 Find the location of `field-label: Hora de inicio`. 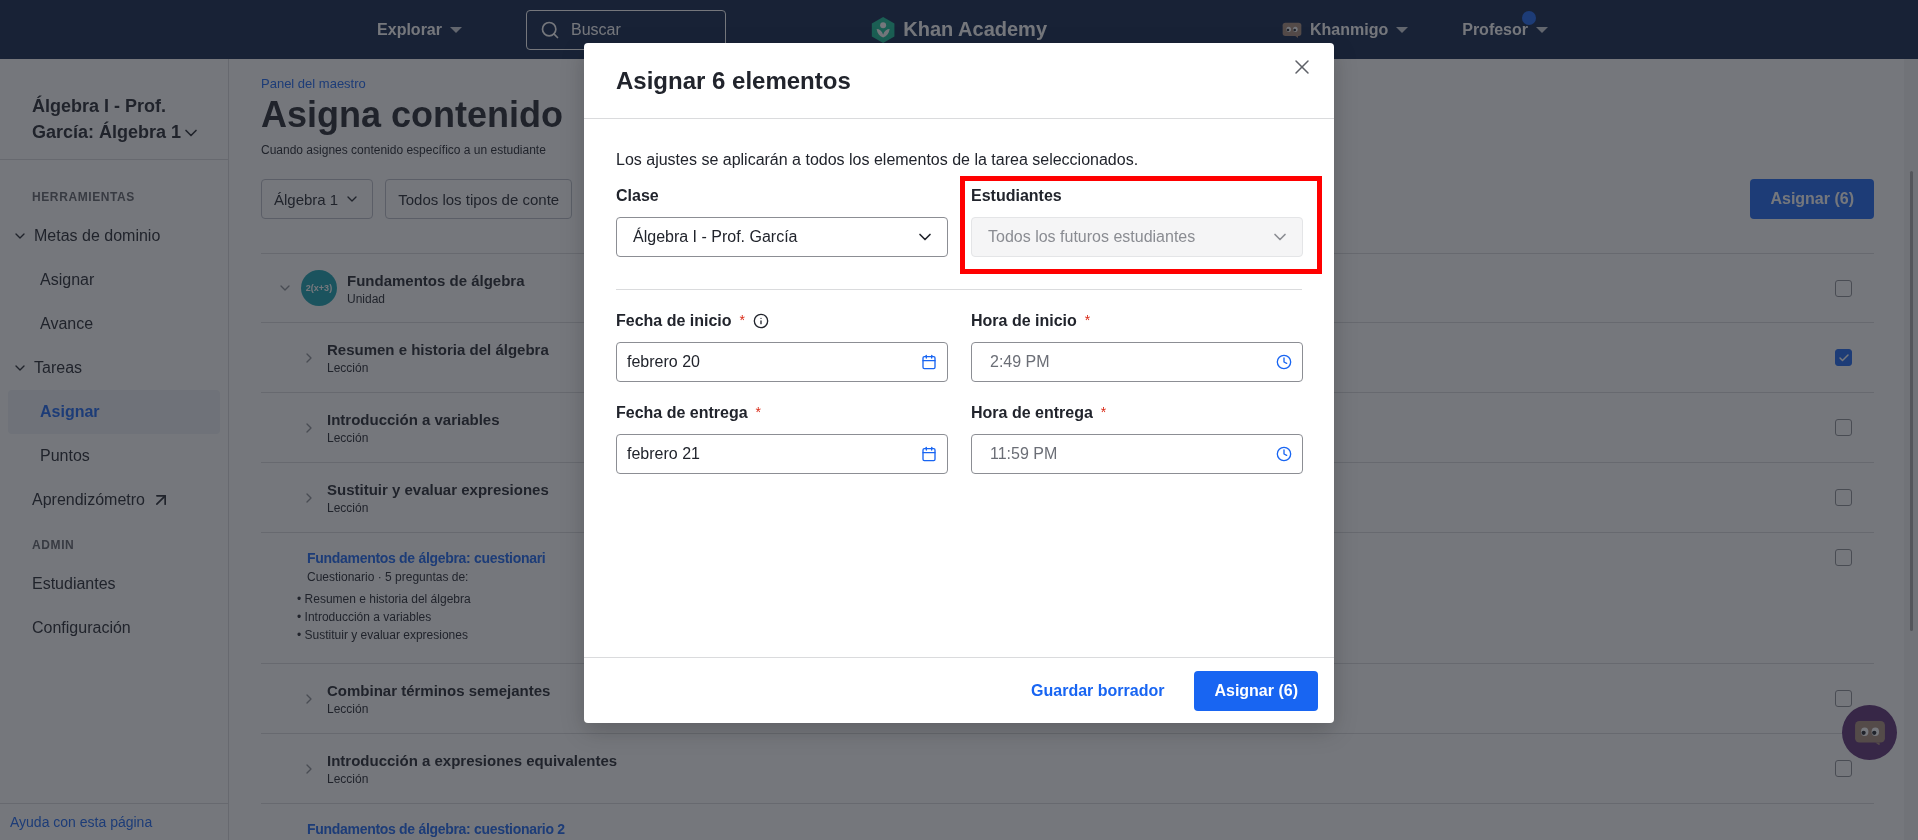

field-label: Hora de inicio is located at coordinates (1024, 321).